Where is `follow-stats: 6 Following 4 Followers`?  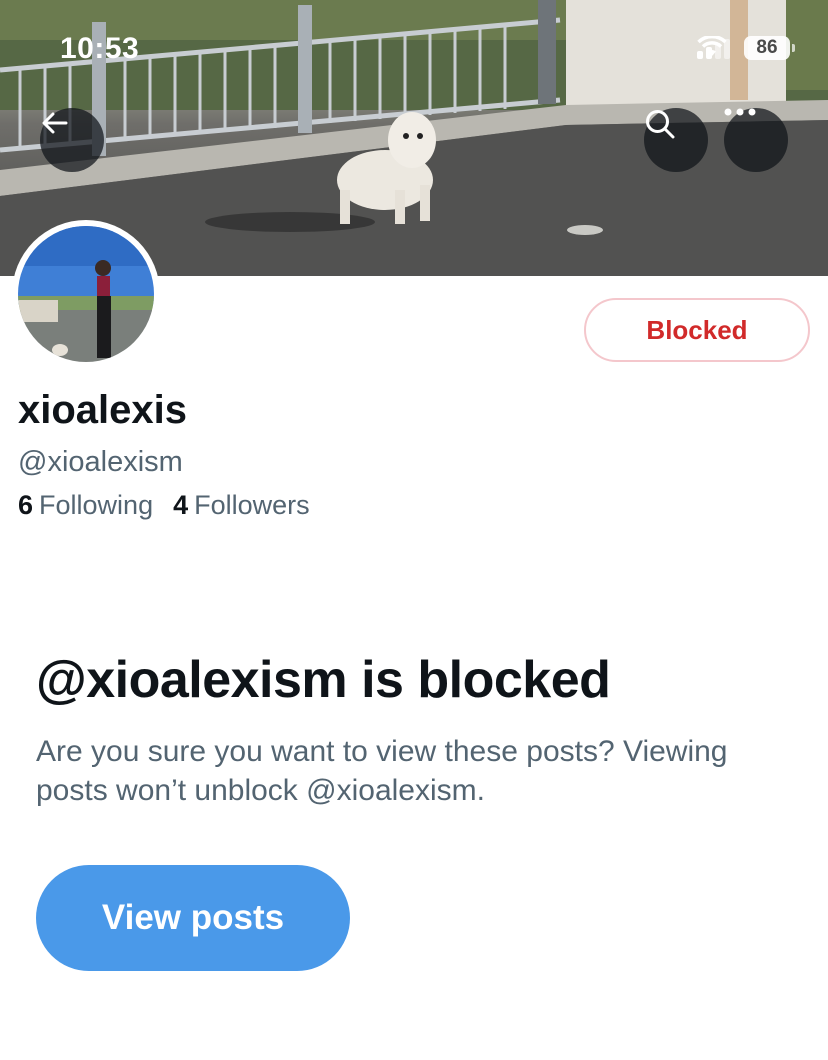
follow-stats: 6 Following 4 Followers is located at coordinates (164, 505).